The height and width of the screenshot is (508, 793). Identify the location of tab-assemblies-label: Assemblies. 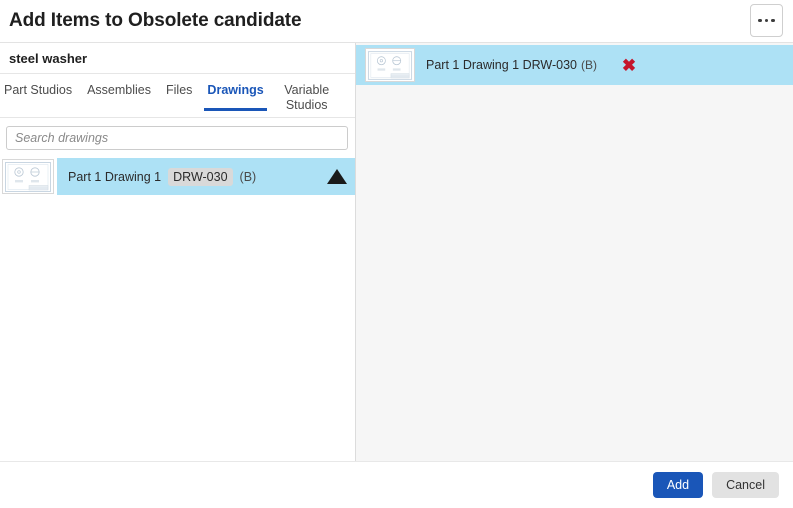
(119, 90).